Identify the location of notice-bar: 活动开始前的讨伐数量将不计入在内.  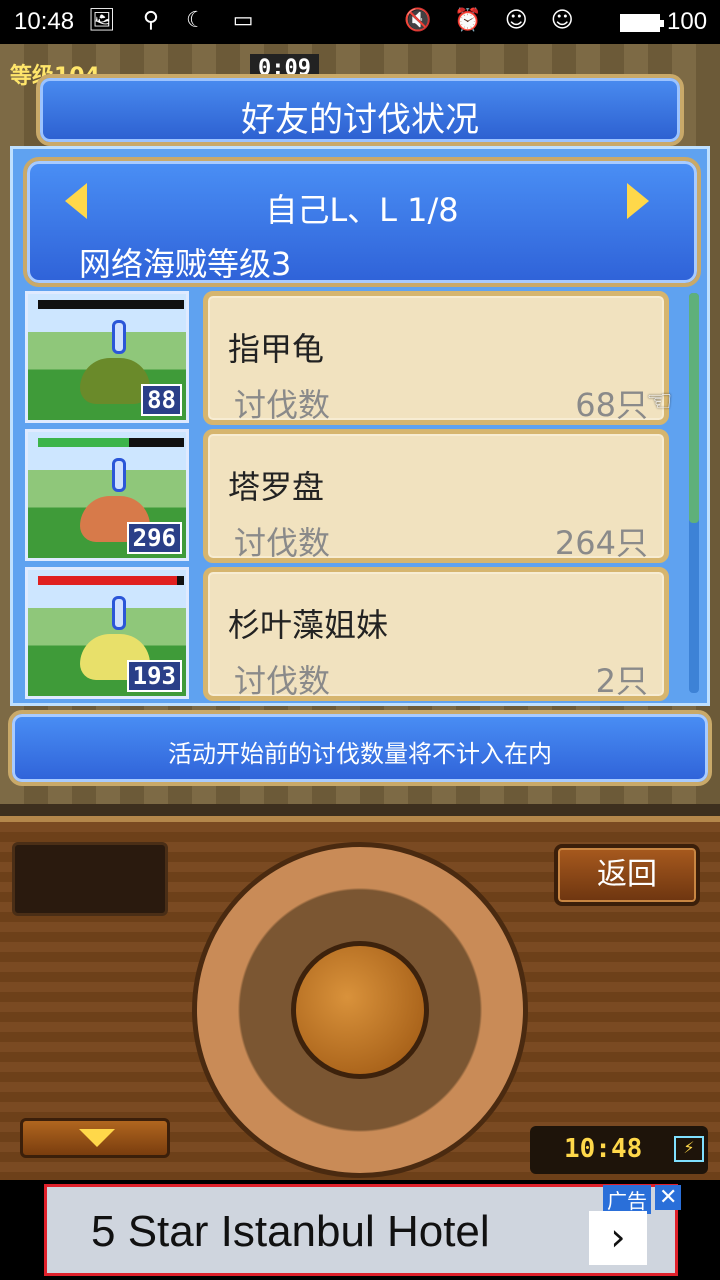
(360, 748).